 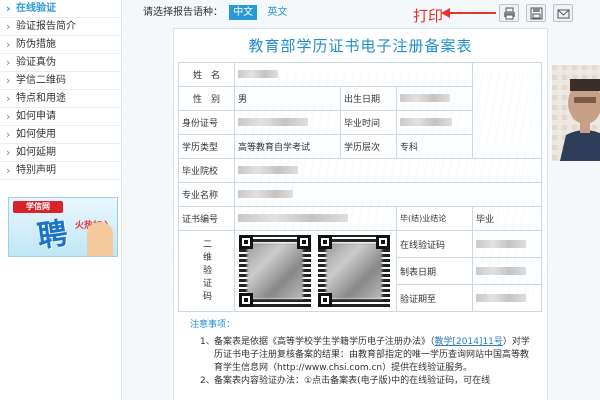 What do you see at coordinates (434, 146) in the screenshot?
I see `value-edu-level: 专科` at bounding box center [434, 146].